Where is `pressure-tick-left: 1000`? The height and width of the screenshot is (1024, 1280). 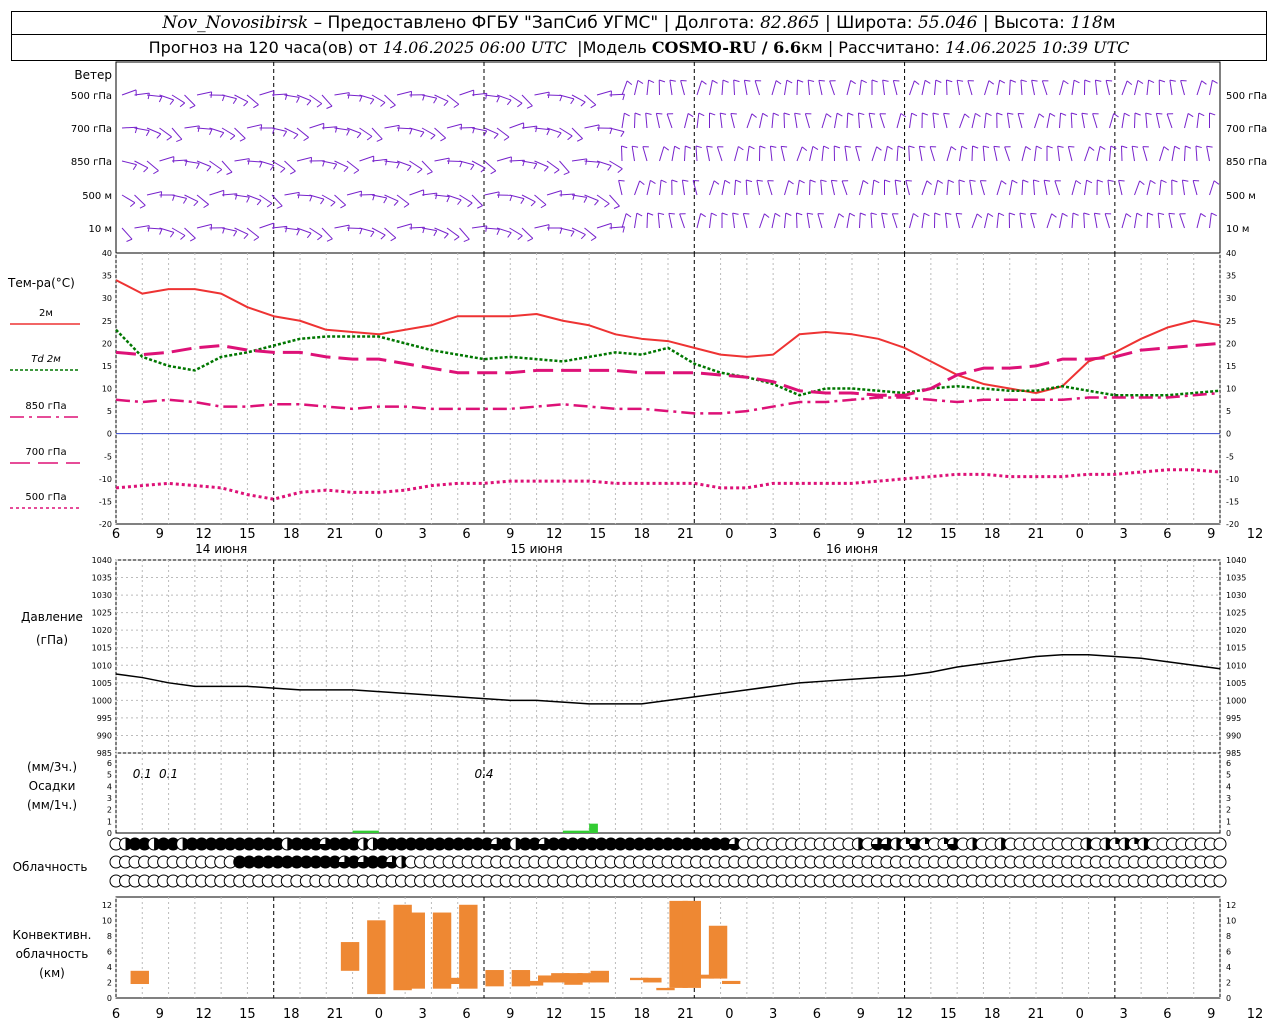 pressure-tick-left: 1000 is located at coordinates (102, 700).